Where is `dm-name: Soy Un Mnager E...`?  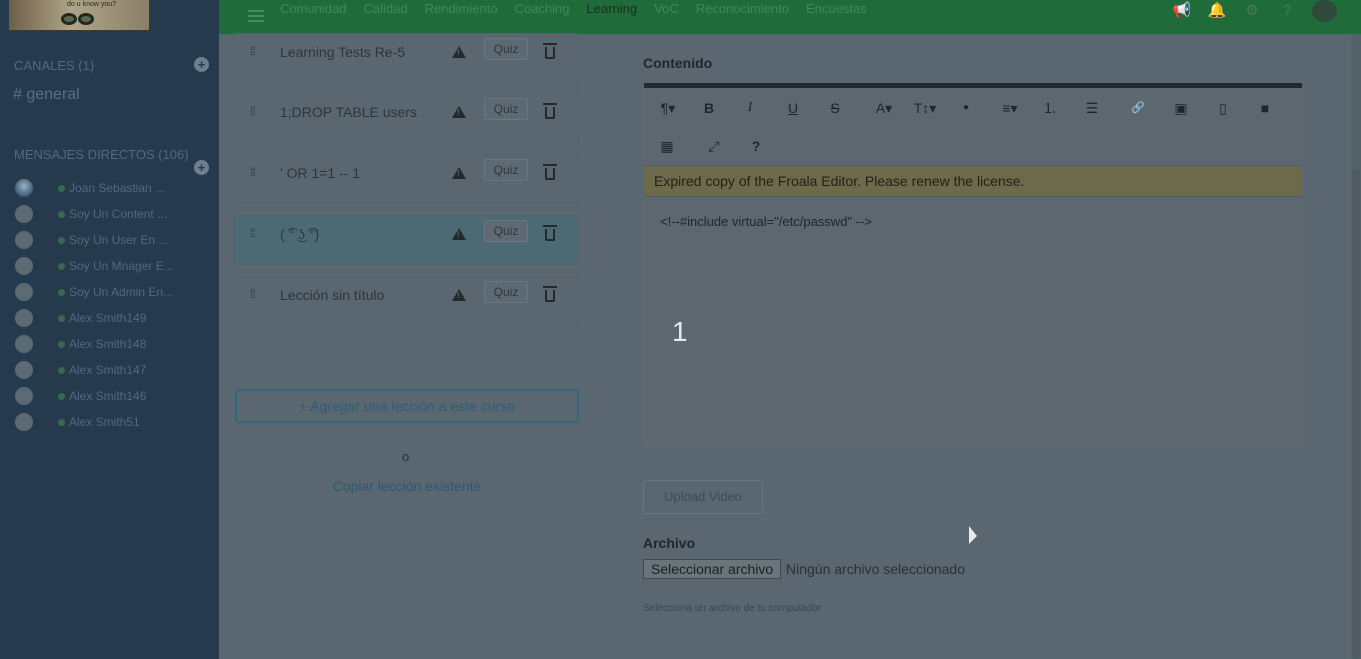
dm-name: Soy Un Mnager E... is located at coordinates (121, 266).